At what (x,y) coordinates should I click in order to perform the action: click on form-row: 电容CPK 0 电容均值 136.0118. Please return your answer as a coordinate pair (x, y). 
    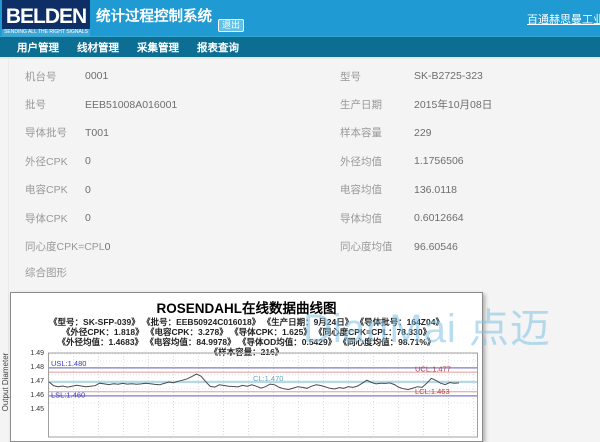
    Looking at the image, I should click on (300, 190).